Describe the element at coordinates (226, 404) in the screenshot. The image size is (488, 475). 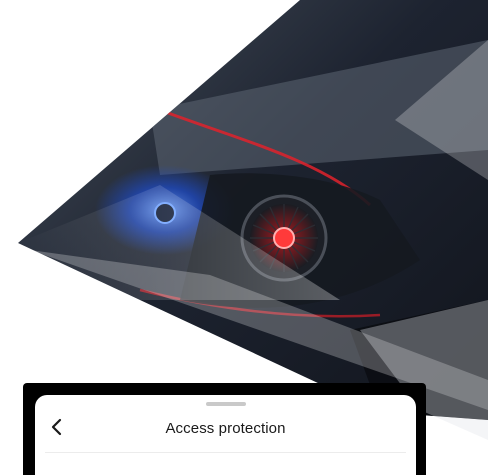
I see `sheet-grabber-handle` at that location.